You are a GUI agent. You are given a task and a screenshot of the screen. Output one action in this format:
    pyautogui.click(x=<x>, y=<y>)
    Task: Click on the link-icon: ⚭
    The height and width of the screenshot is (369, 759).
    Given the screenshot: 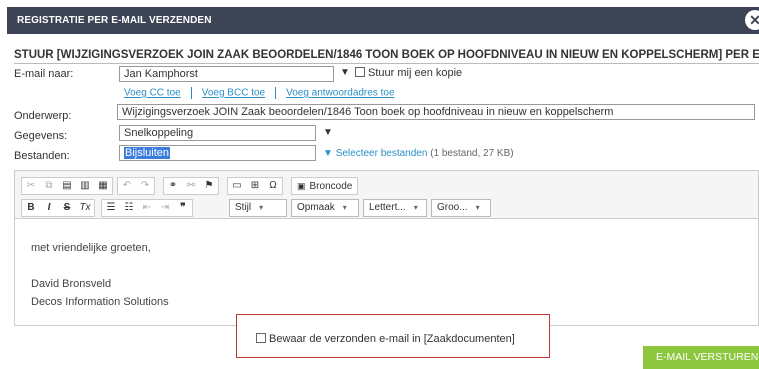 What is the action you would take?
    pyautogui.click(x=173, y=186)
    